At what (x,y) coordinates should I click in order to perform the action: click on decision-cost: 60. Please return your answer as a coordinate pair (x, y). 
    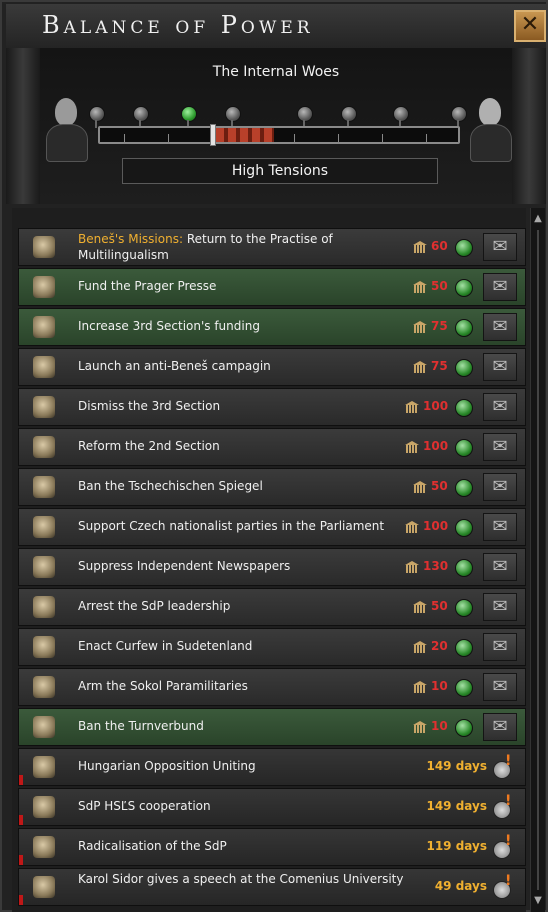
    Looking at the image, I should click on (439, 246).